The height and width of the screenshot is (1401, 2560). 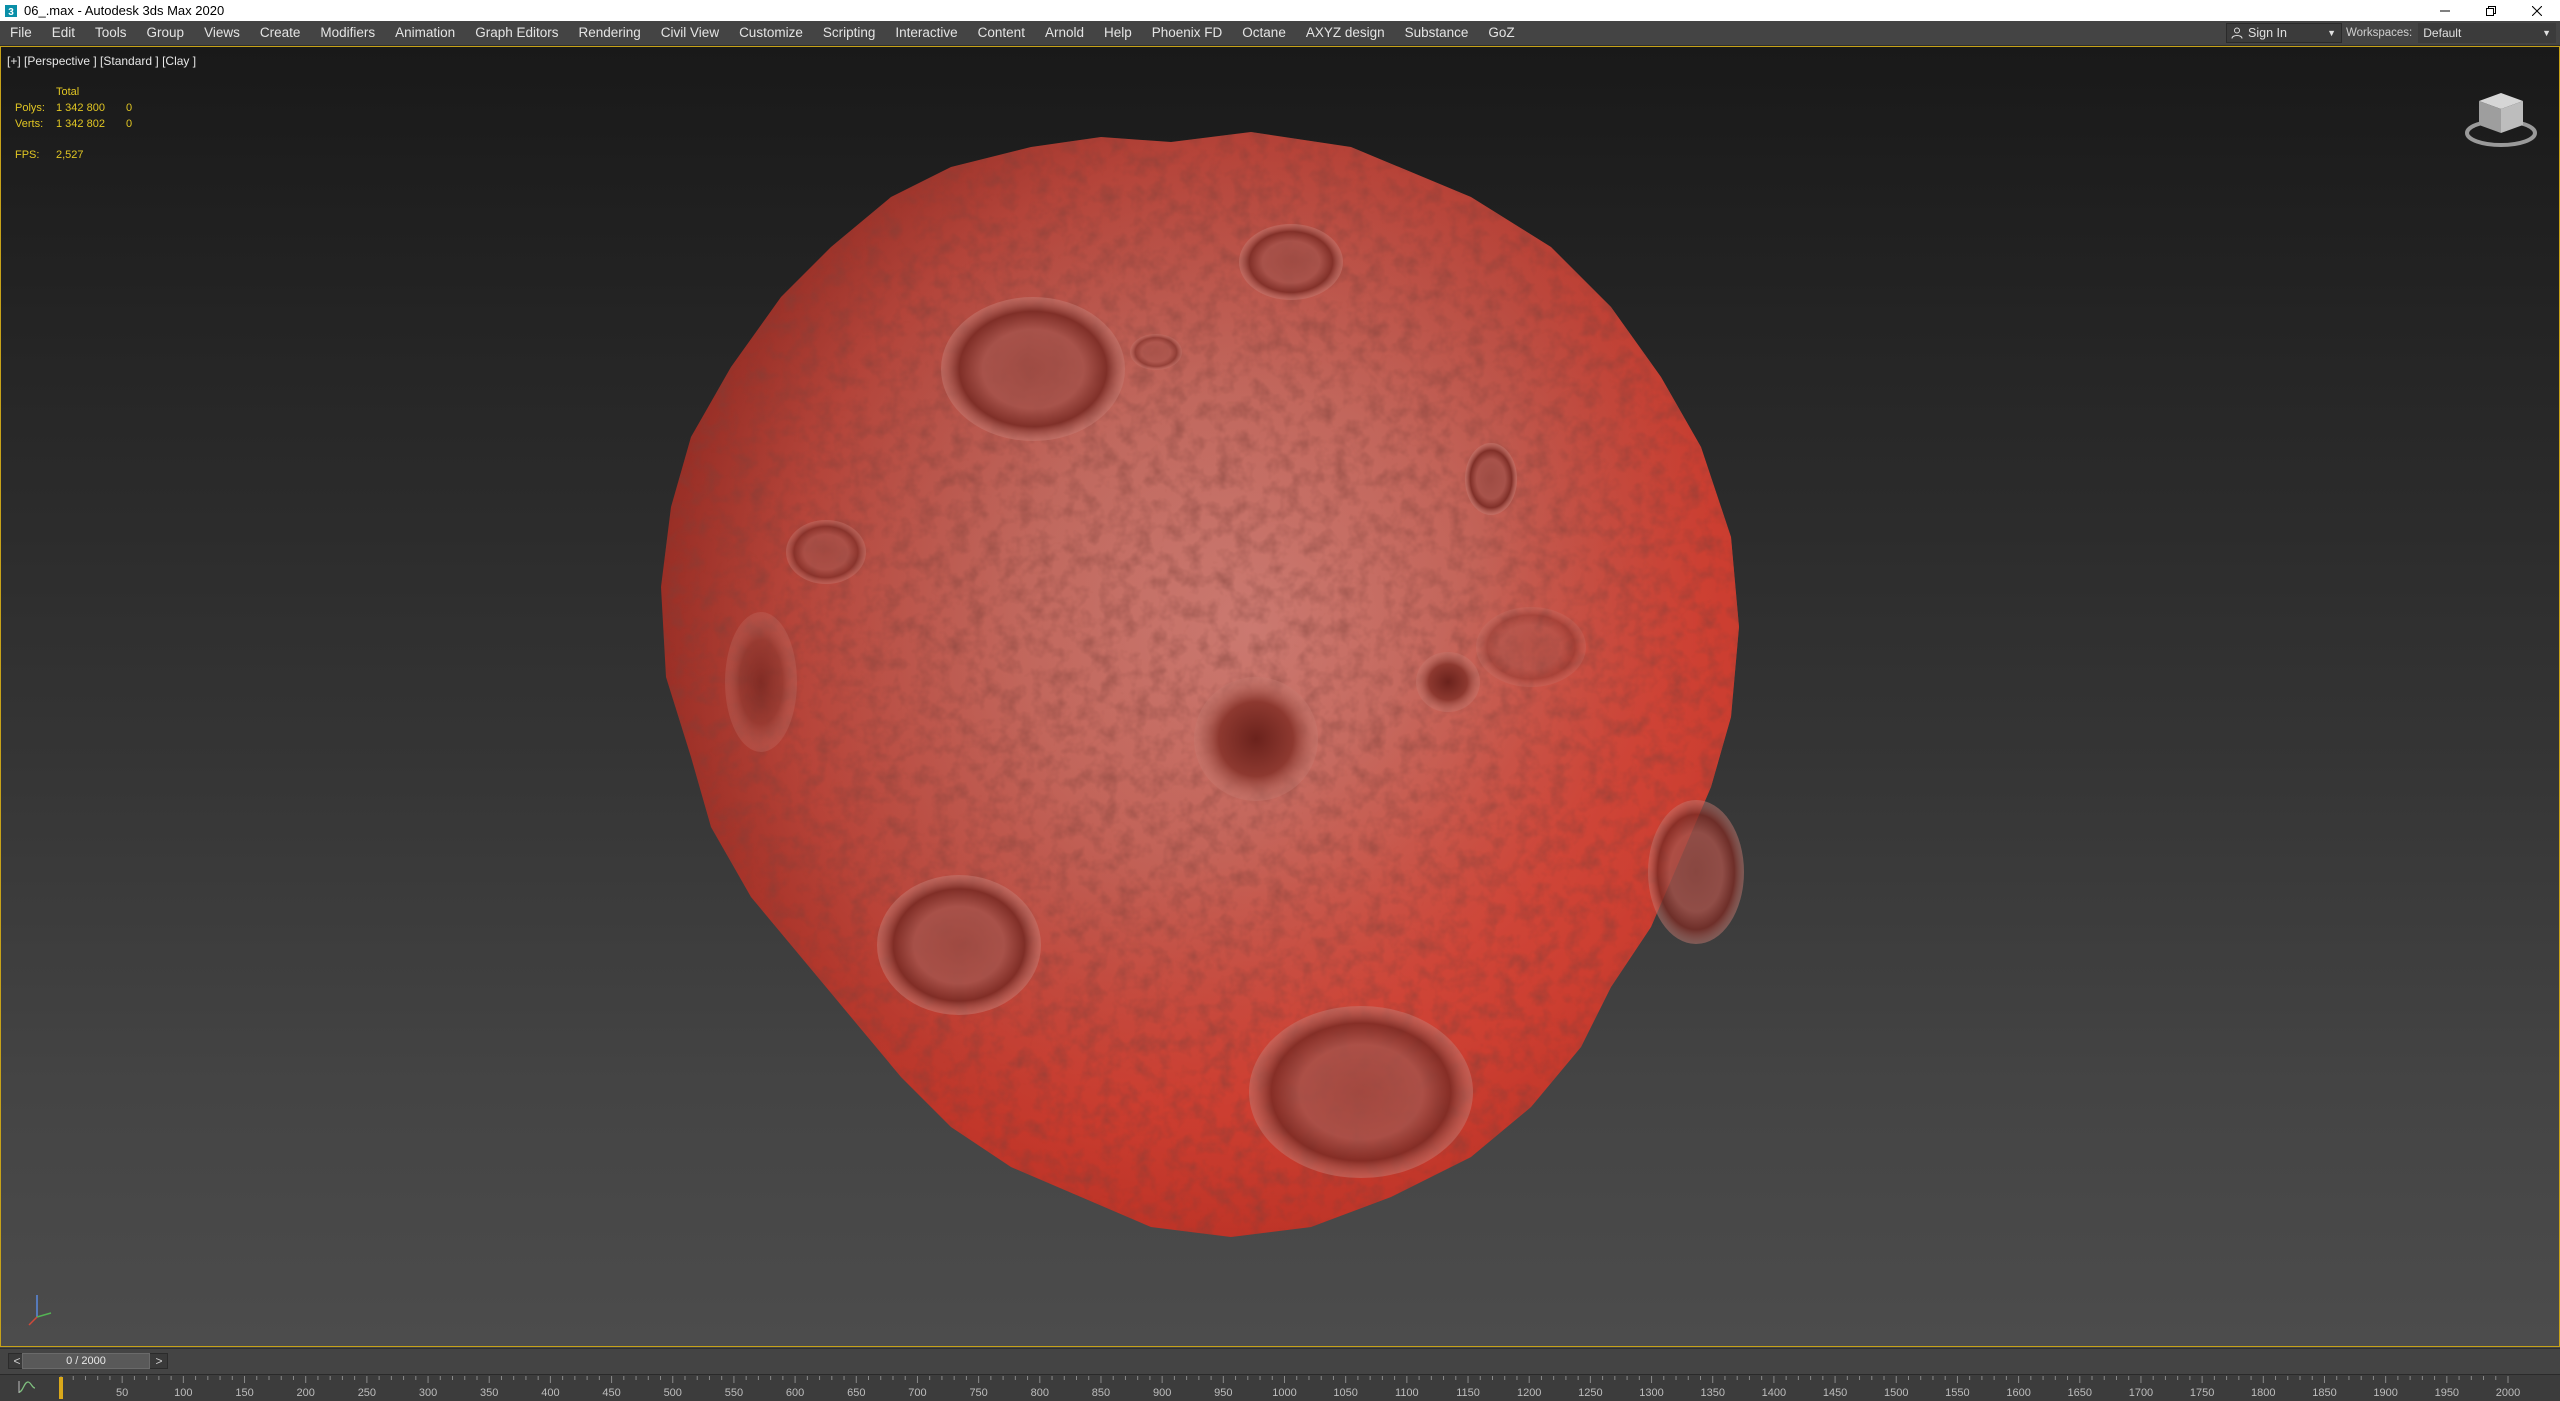 What do you see at coordinates (425, 33) in the screenshot?
I see `menu-animation: Animation` at bounding box center [425, 33].